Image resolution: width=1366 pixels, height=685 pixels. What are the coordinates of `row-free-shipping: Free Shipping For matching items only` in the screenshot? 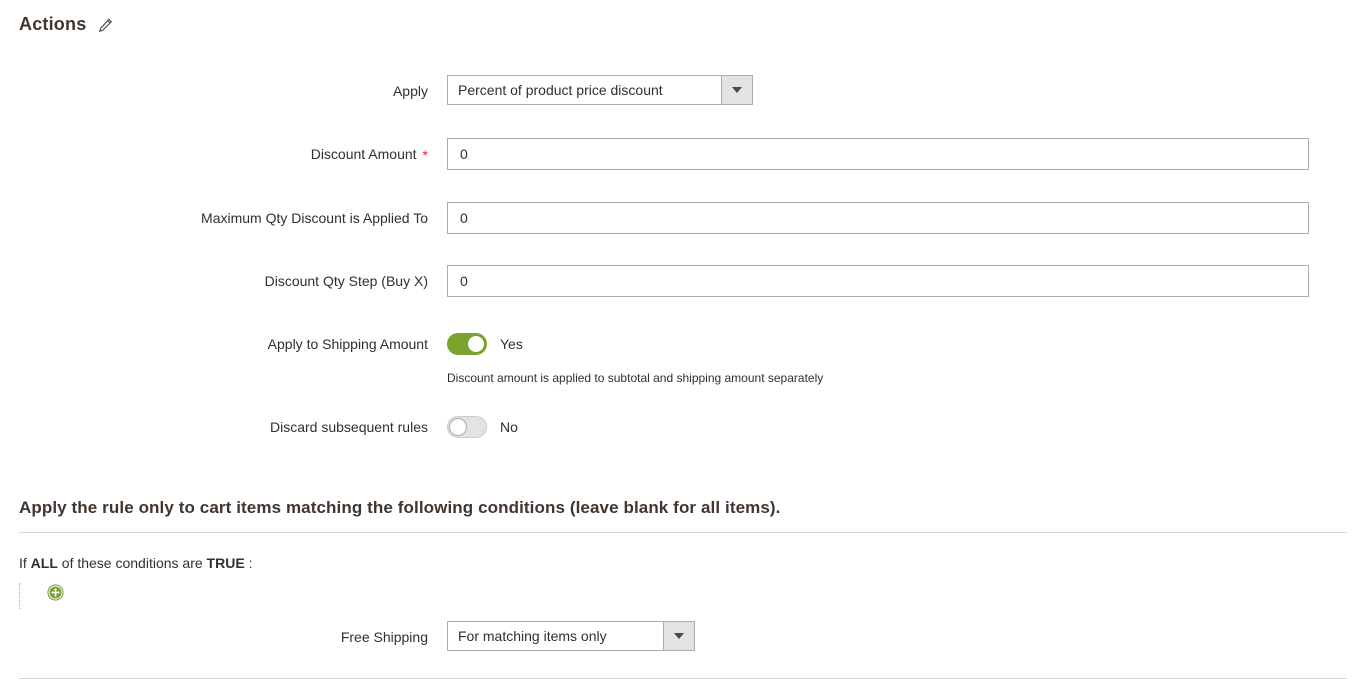 It's located at (683, 637).